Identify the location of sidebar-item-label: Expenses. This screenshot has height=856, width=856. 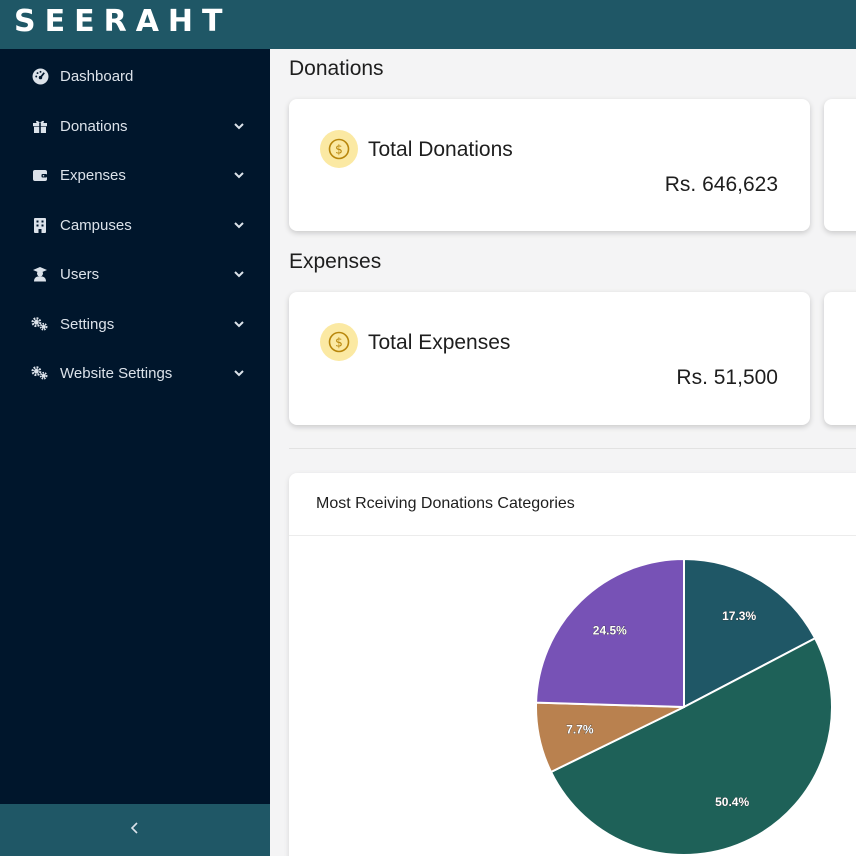
(93, 175).